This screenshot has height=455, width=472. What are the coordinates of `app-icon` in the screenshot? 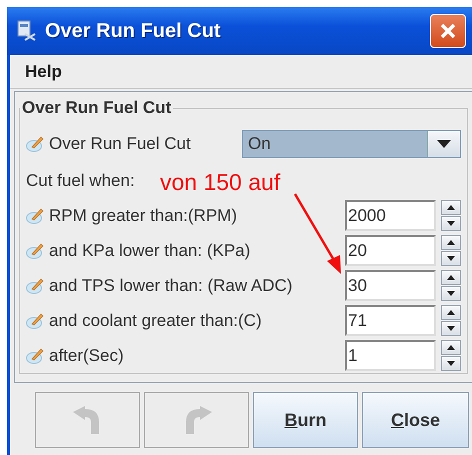 It's located at (27, 31).